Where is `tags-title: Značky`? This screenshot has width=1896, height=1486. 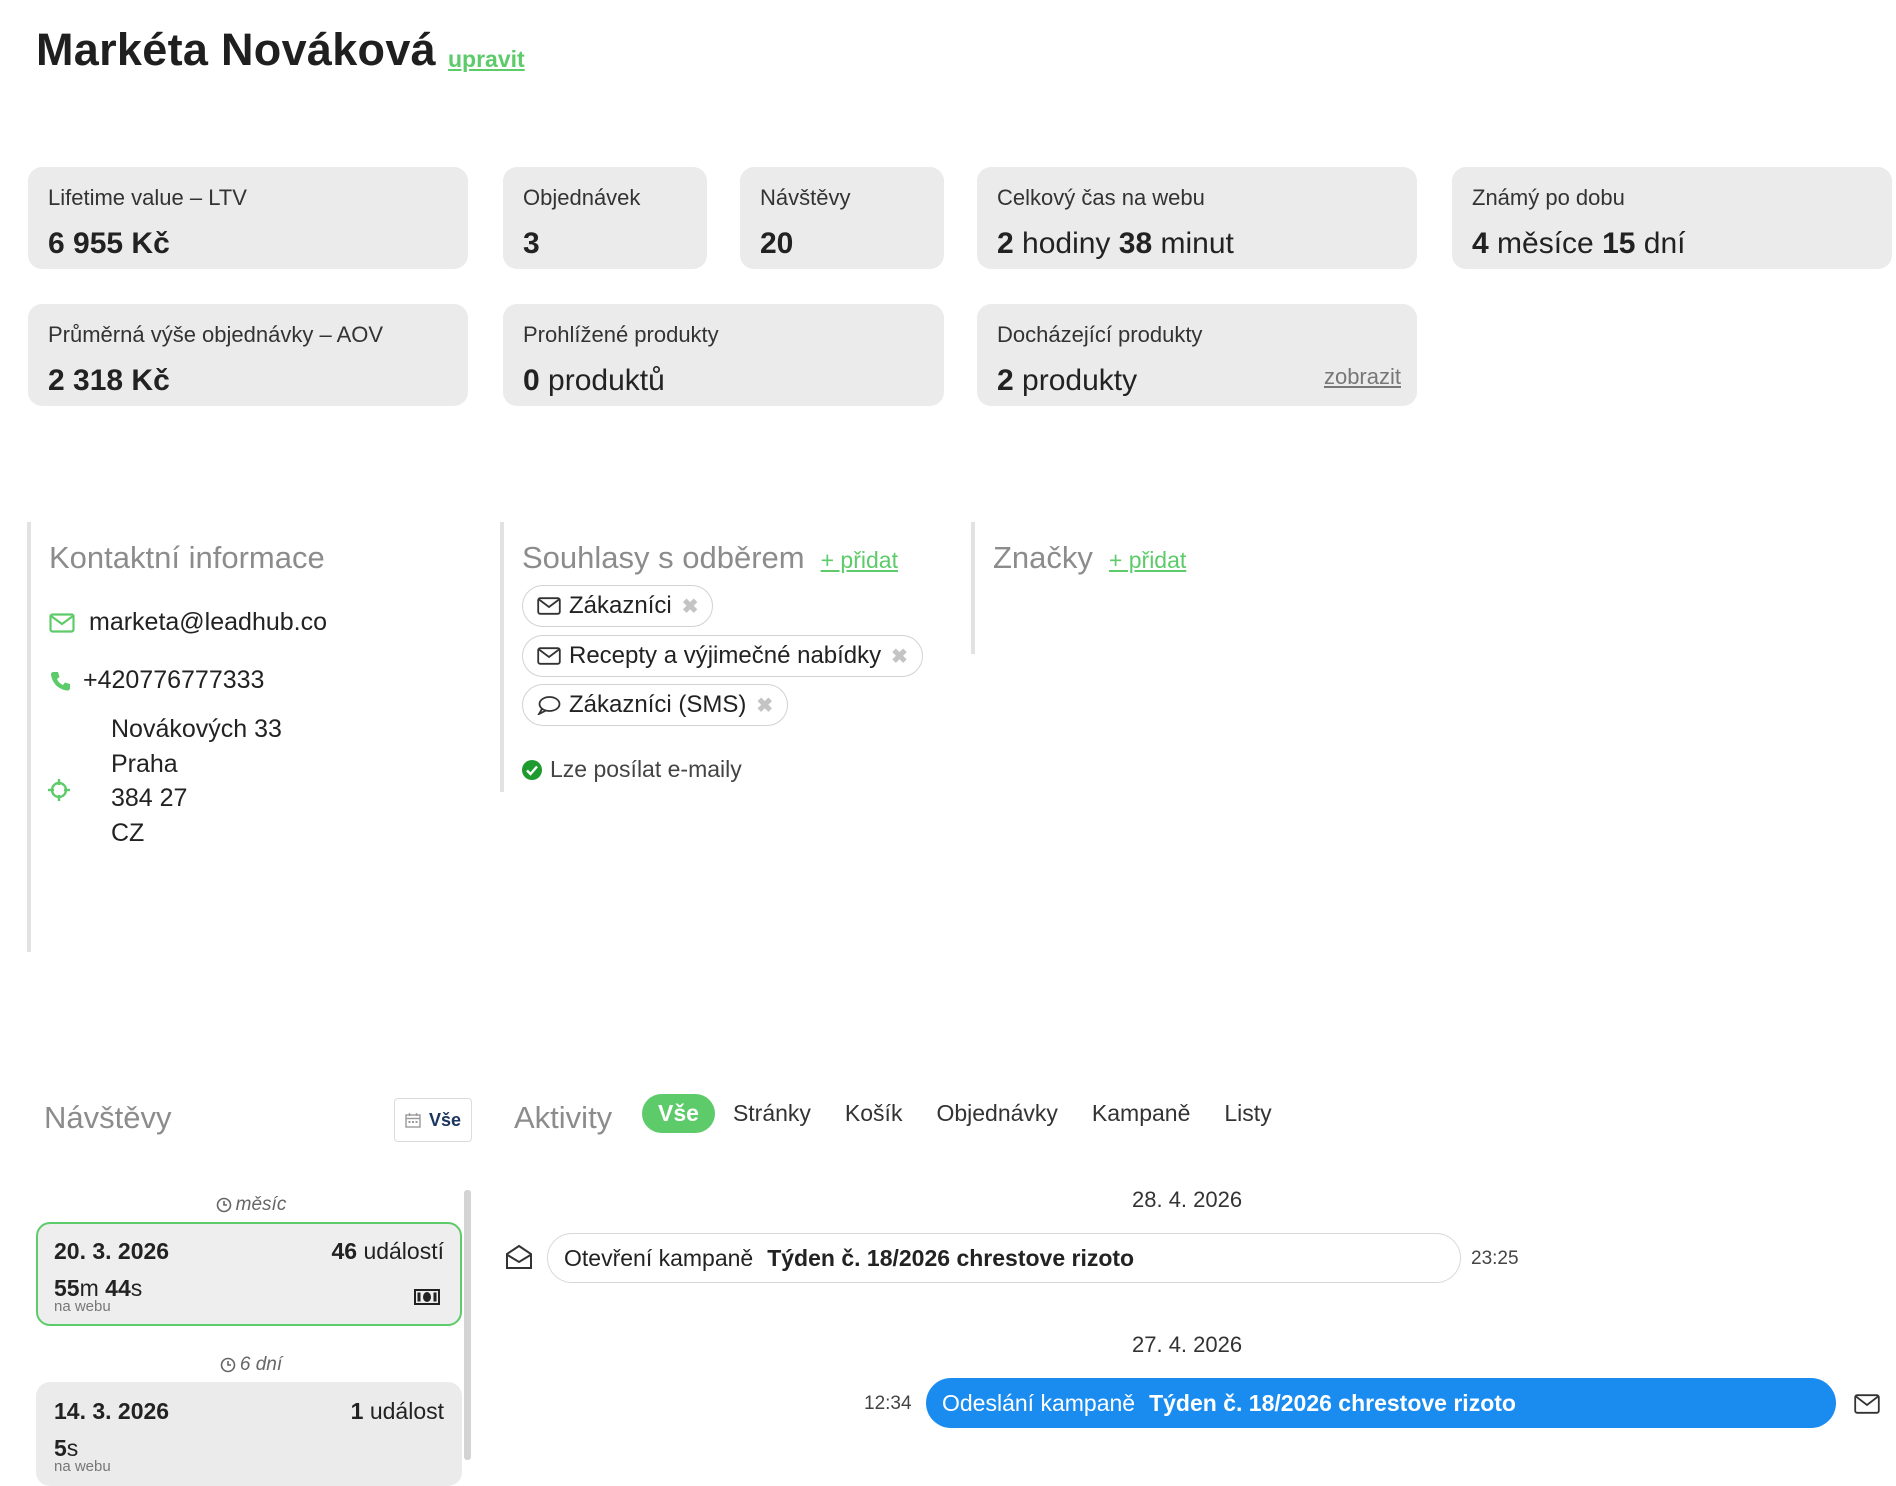 tags-title: Značky is located at coordinates (1043, 557).